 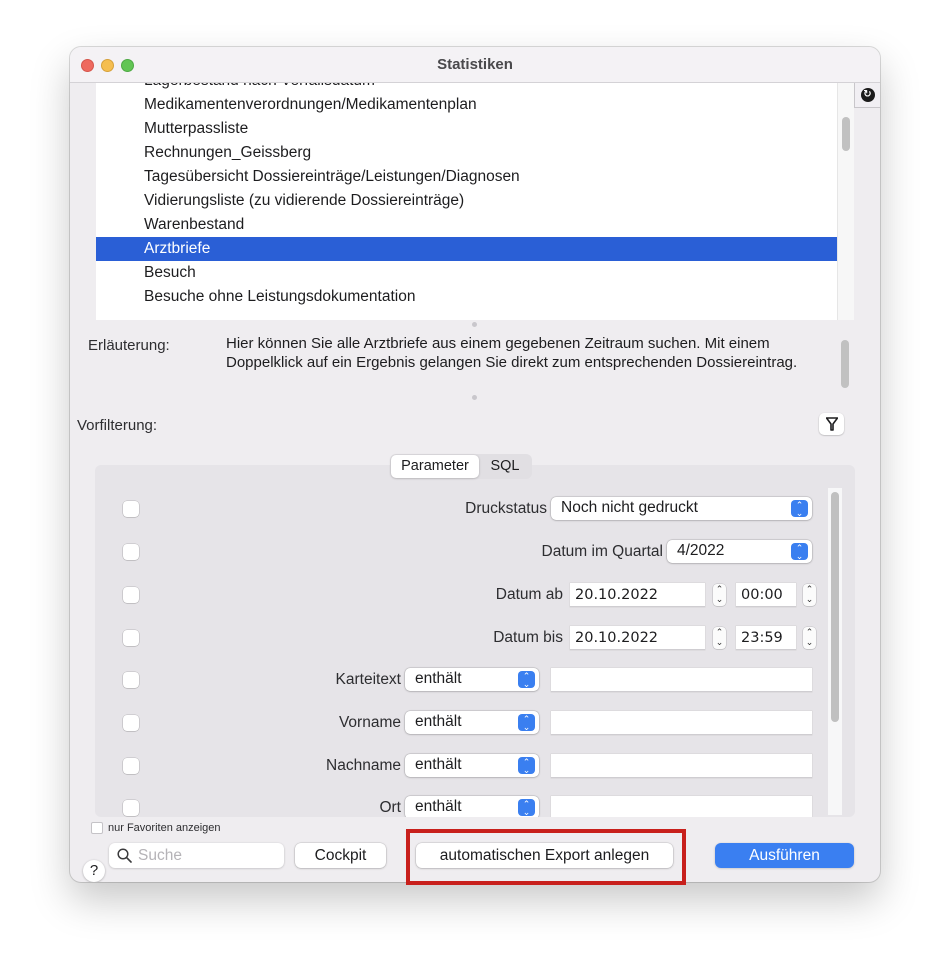 I want to click on param-row-vorname: Vorname enthält ⌃ ⌄, so click(x=460, y=723).